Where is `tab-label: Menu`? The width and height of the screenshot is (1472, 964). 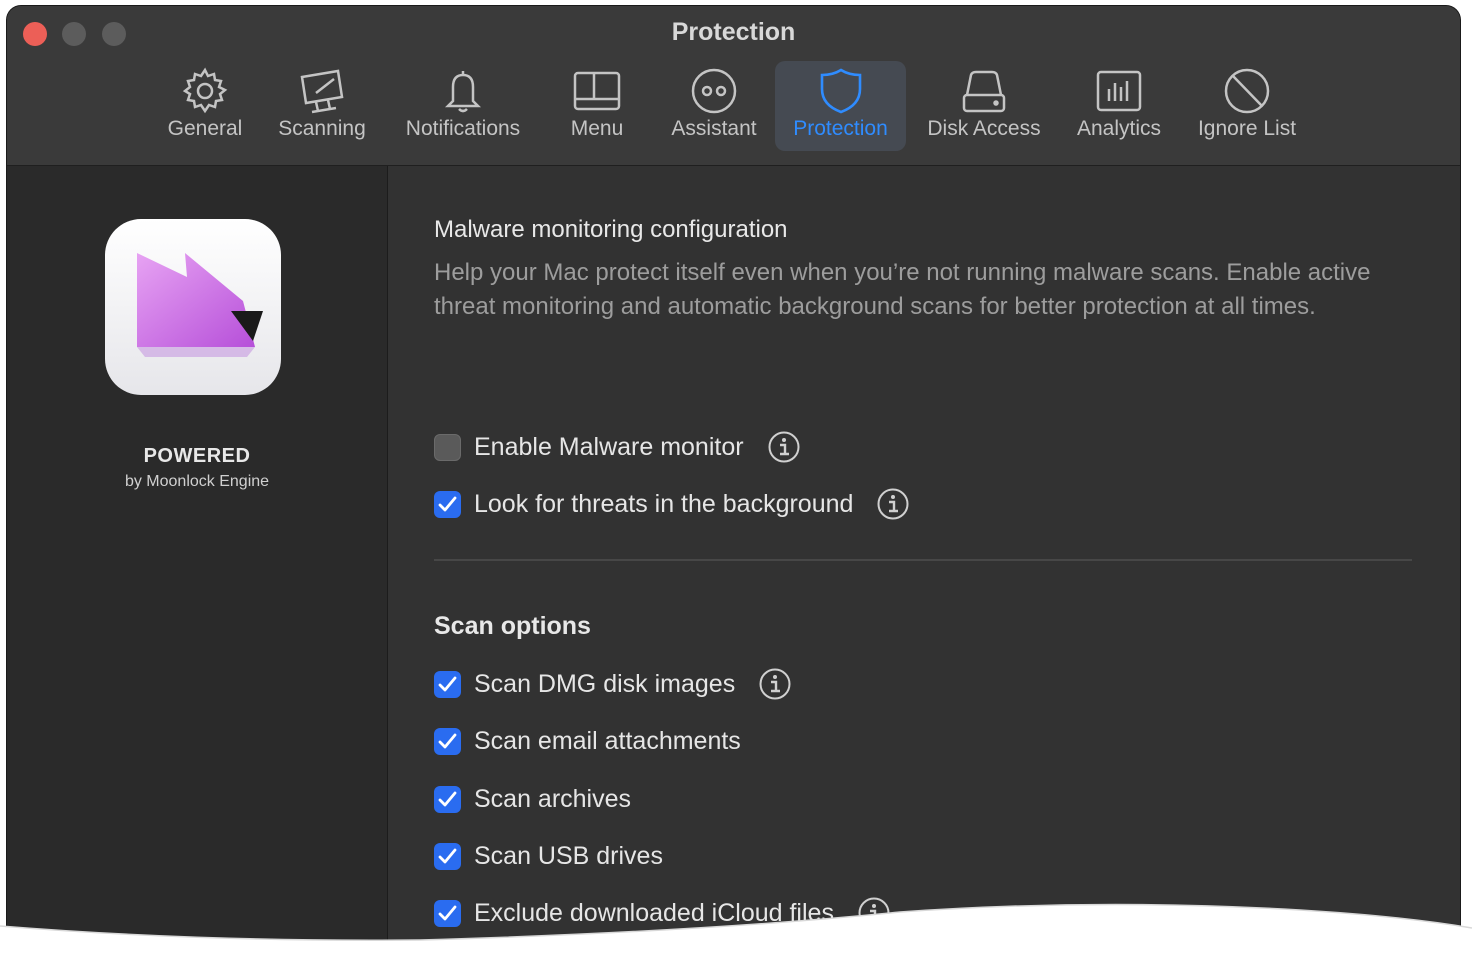
tab-label: Menu is located at coordinates (597, 128).